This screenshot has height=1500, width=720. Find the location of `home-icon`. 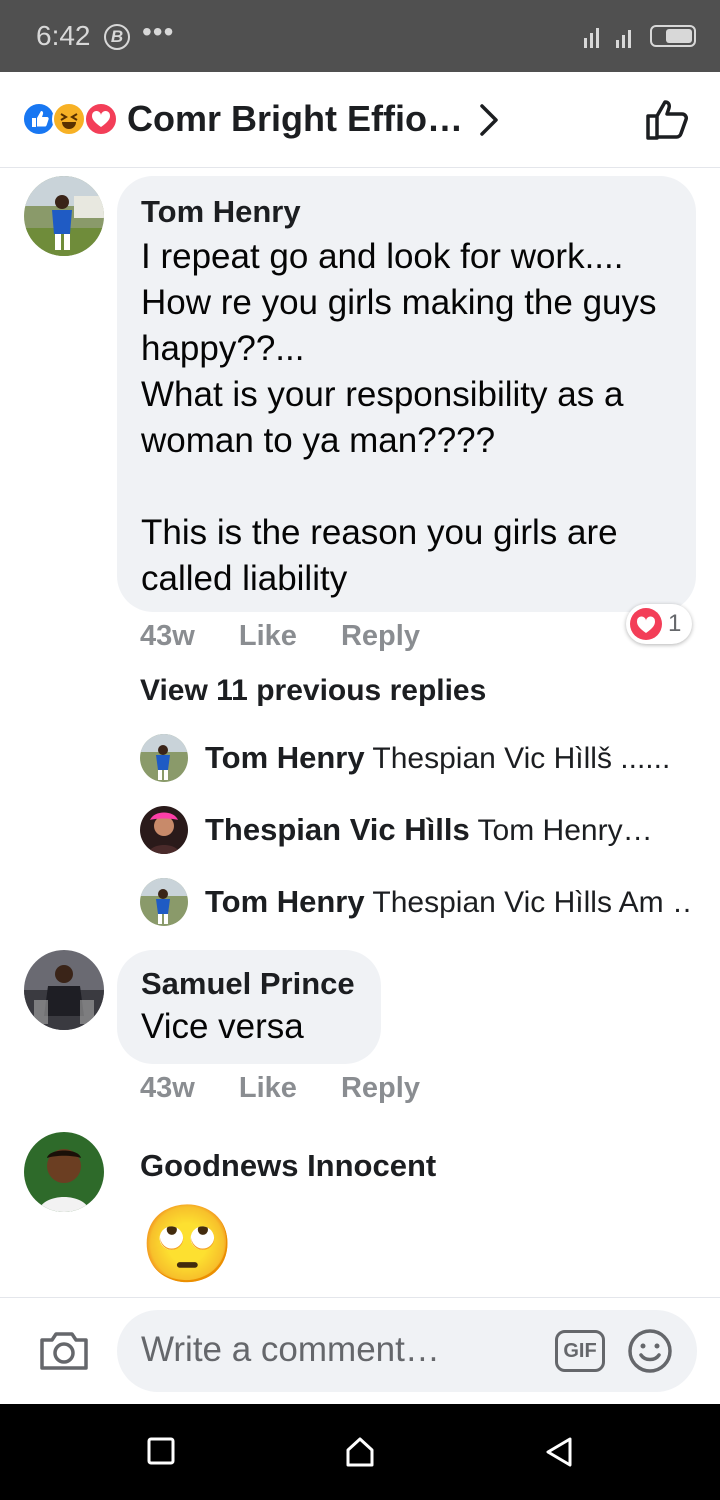

home-icon is located at coordinates (360, 1454).